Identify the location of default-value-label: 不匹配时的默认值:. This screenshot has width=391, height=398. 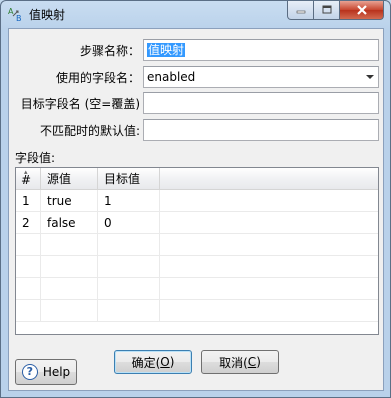
(89, 131).